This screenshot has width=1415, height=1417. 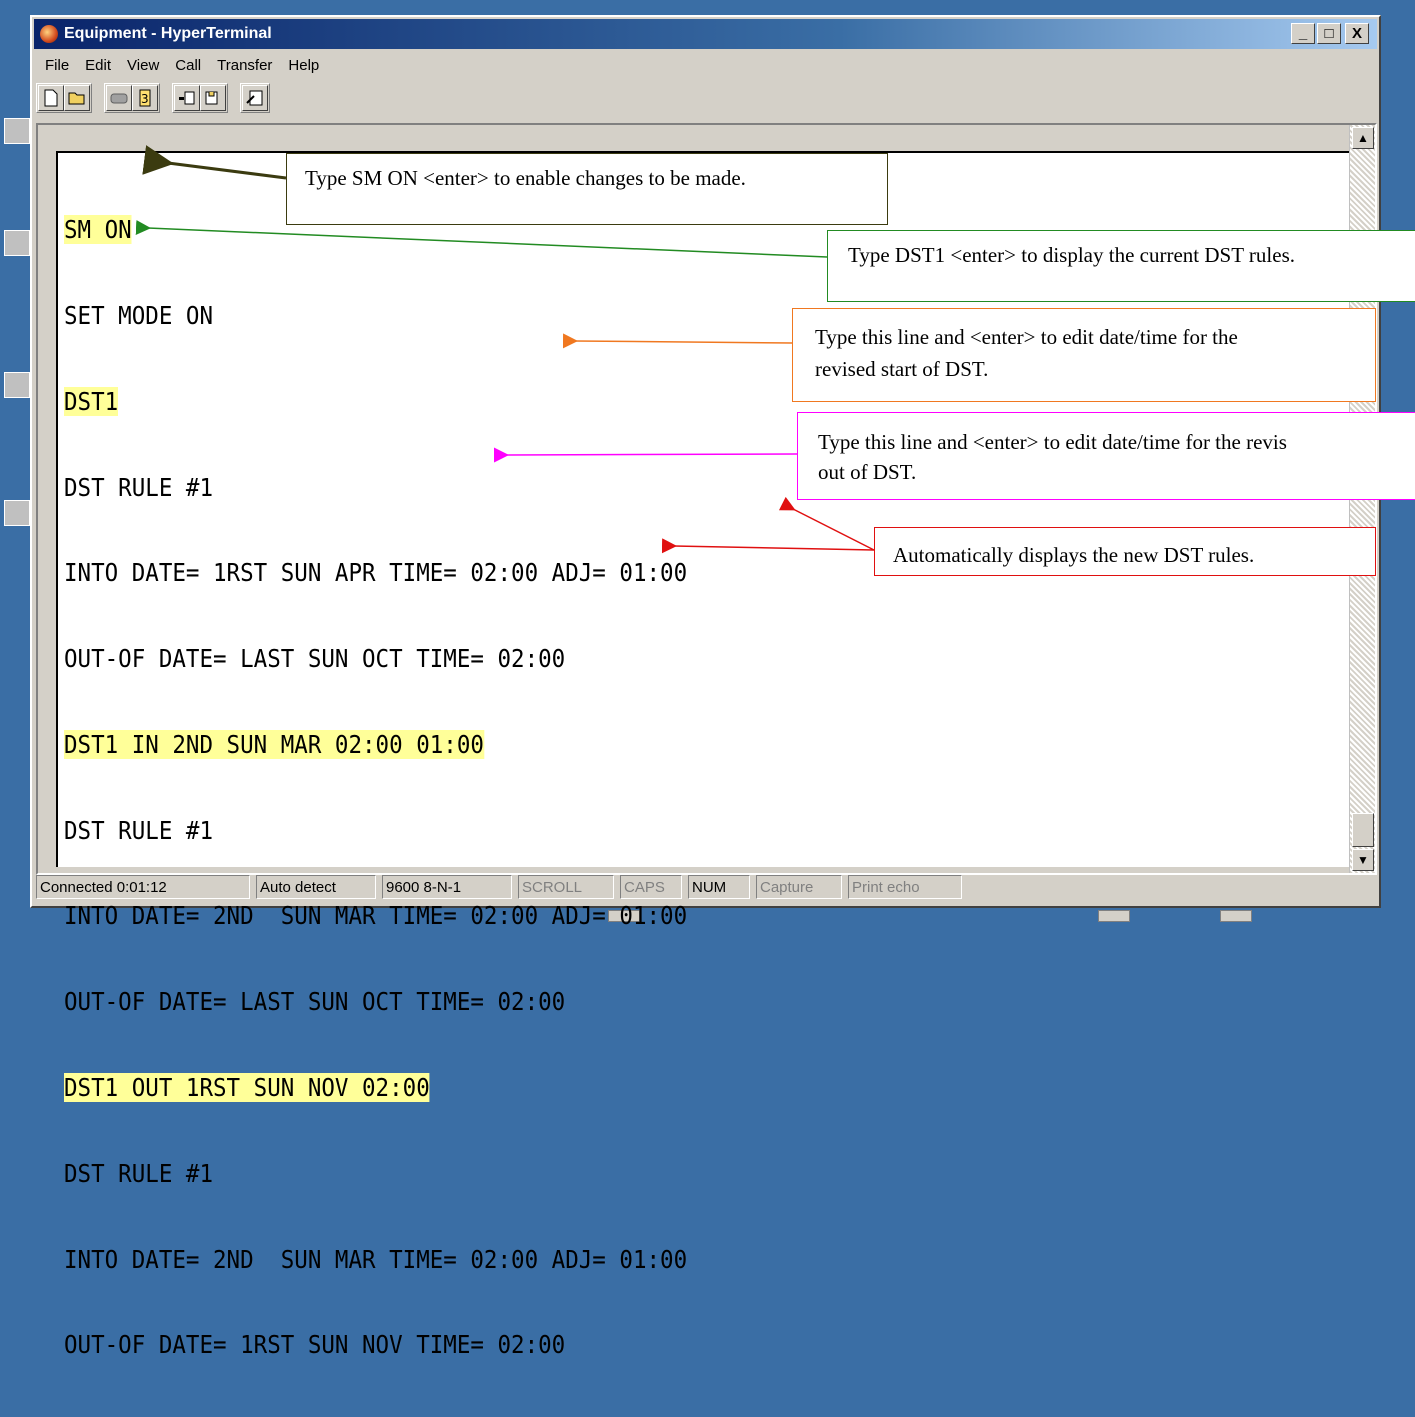 I want to click on menu-transfer: Transfer, so click(x=245, y=65).